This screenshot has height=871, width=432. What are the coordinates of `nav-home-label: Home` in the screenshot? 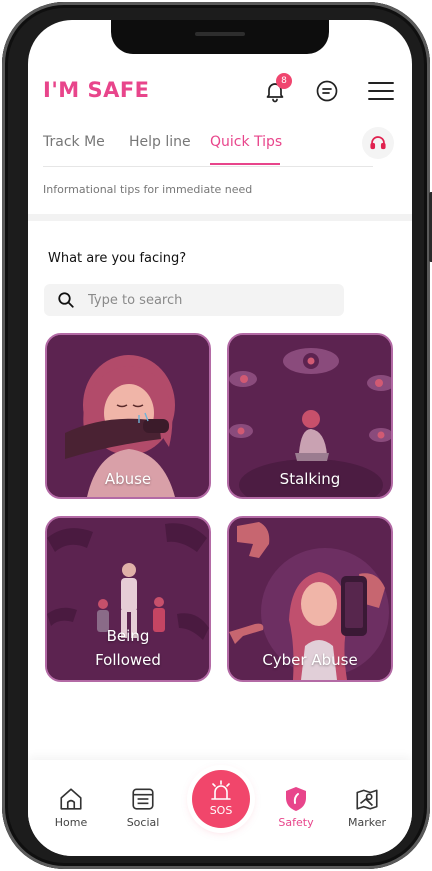 It's located at (71, 822).